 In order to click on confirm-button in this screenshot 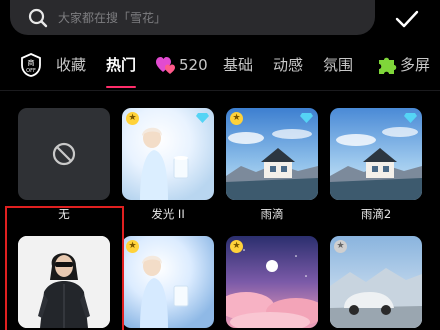, I will do `click(407, 19)`.